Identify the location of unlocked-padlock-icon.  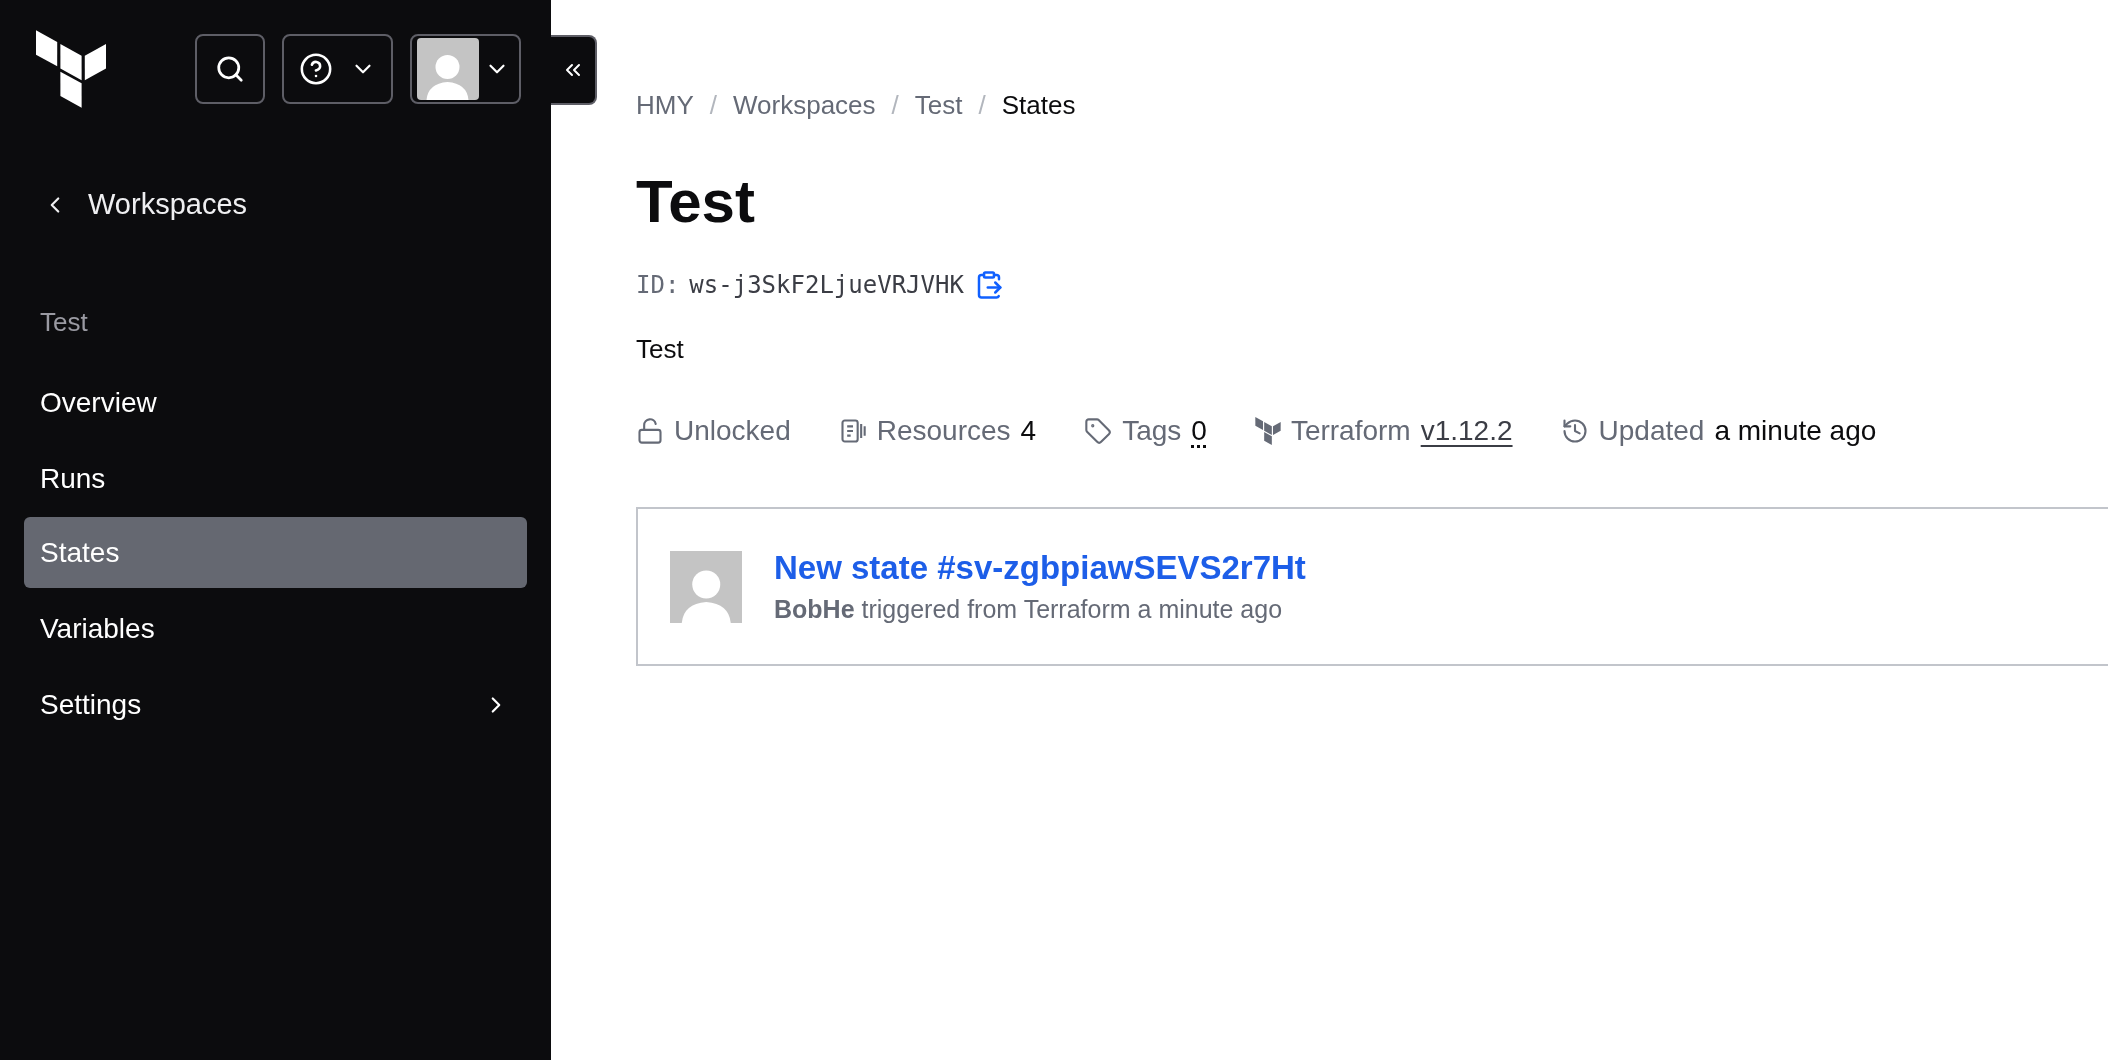
(650, 431).